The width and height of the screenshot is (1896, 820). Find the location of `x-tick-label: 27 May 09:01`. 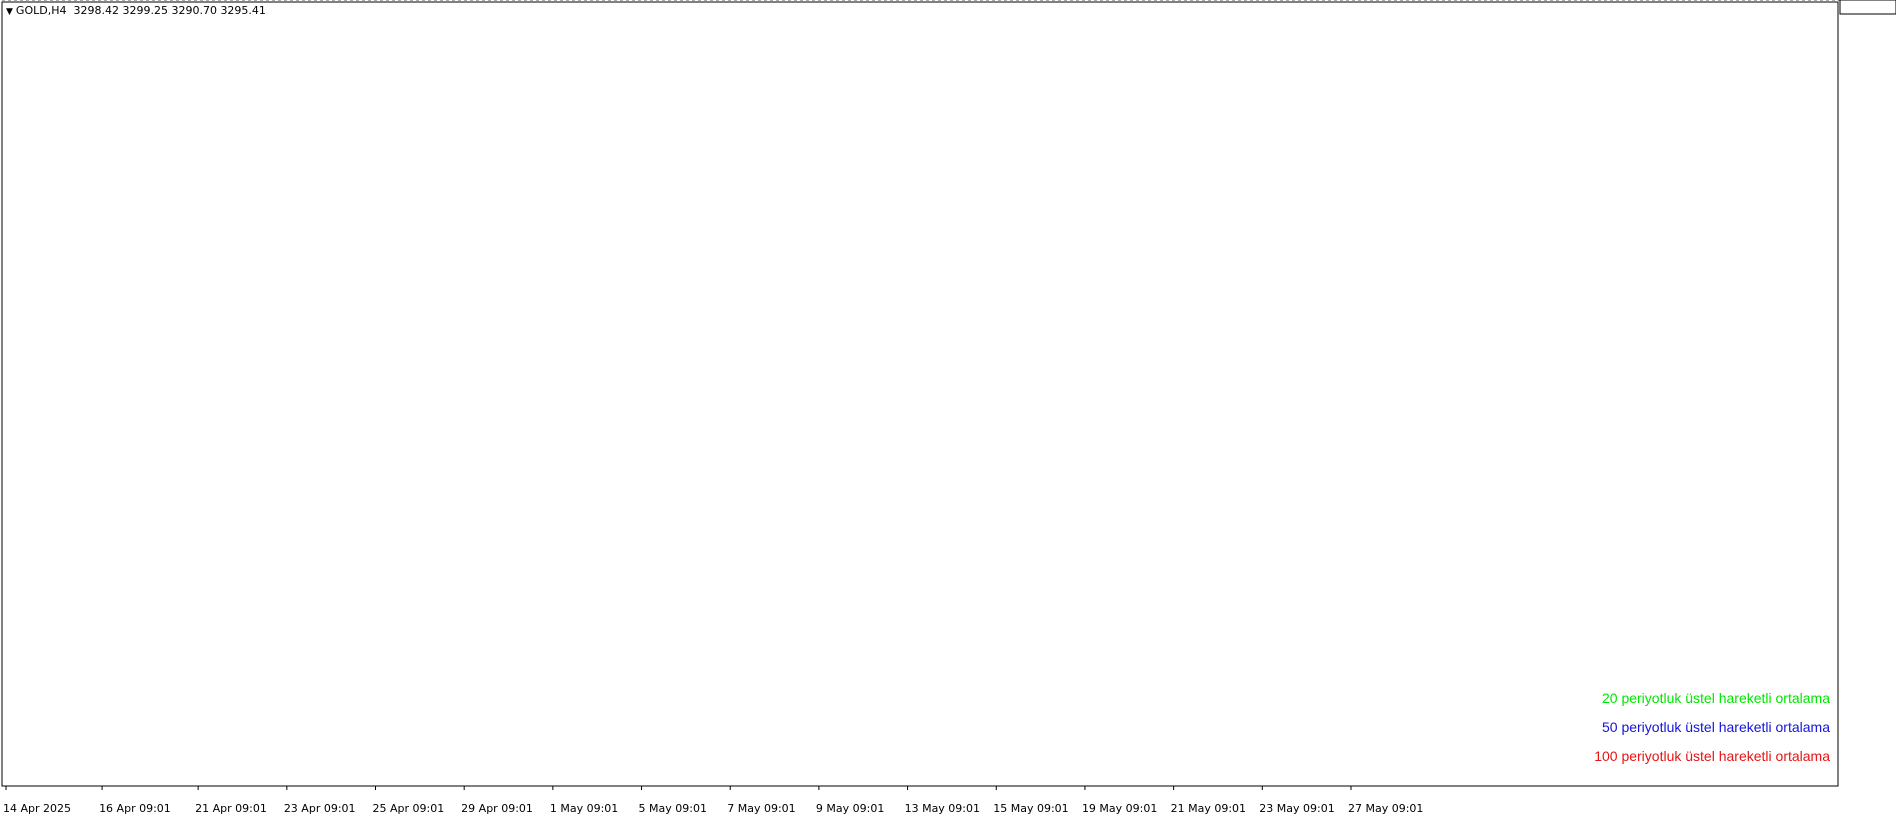

x-tick-label: 27 May 09:01 is located at coordinates (1385, 808).